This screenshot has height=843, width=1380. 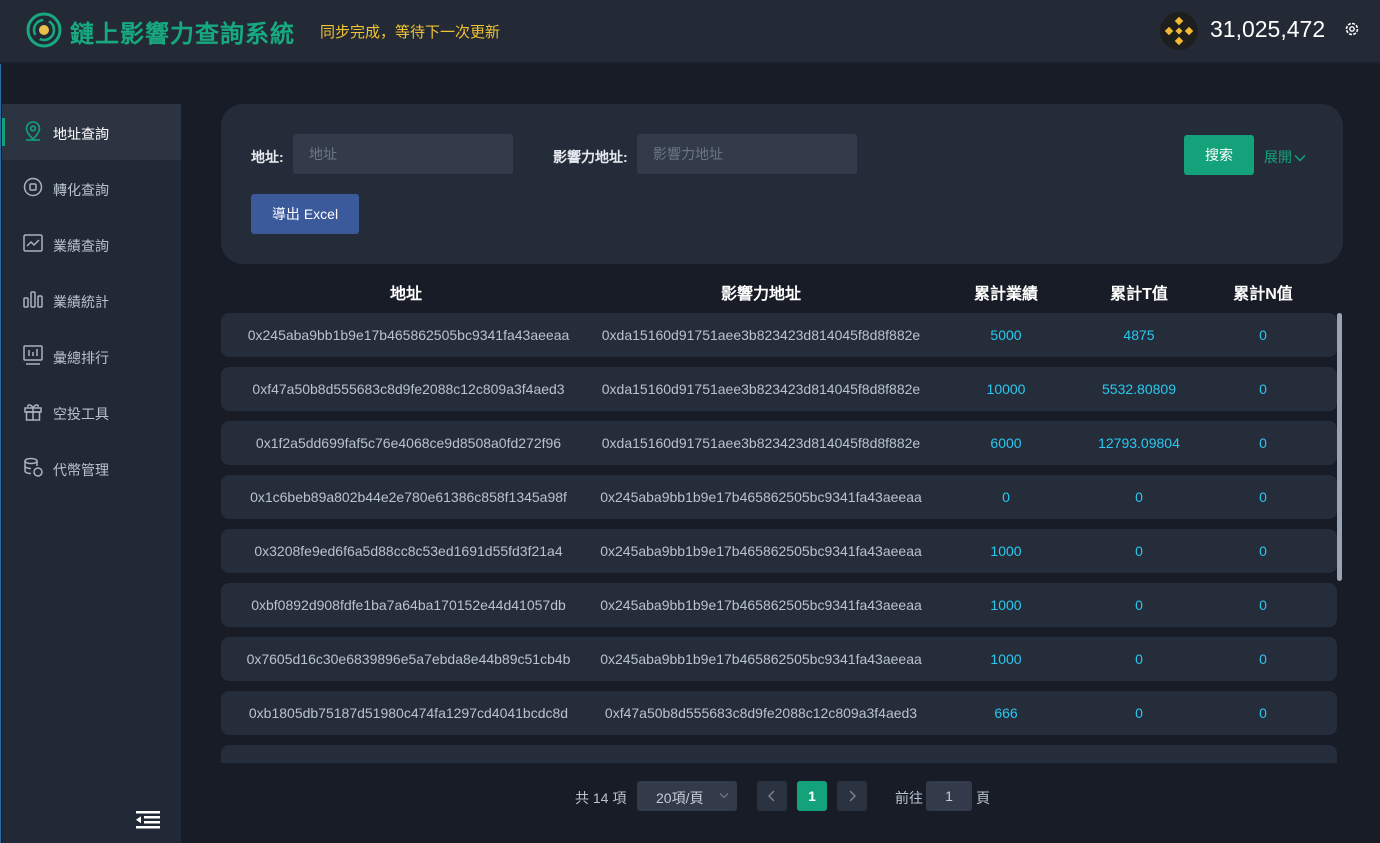 I want to click on location-pin-icon, so click(x=33, y=131).